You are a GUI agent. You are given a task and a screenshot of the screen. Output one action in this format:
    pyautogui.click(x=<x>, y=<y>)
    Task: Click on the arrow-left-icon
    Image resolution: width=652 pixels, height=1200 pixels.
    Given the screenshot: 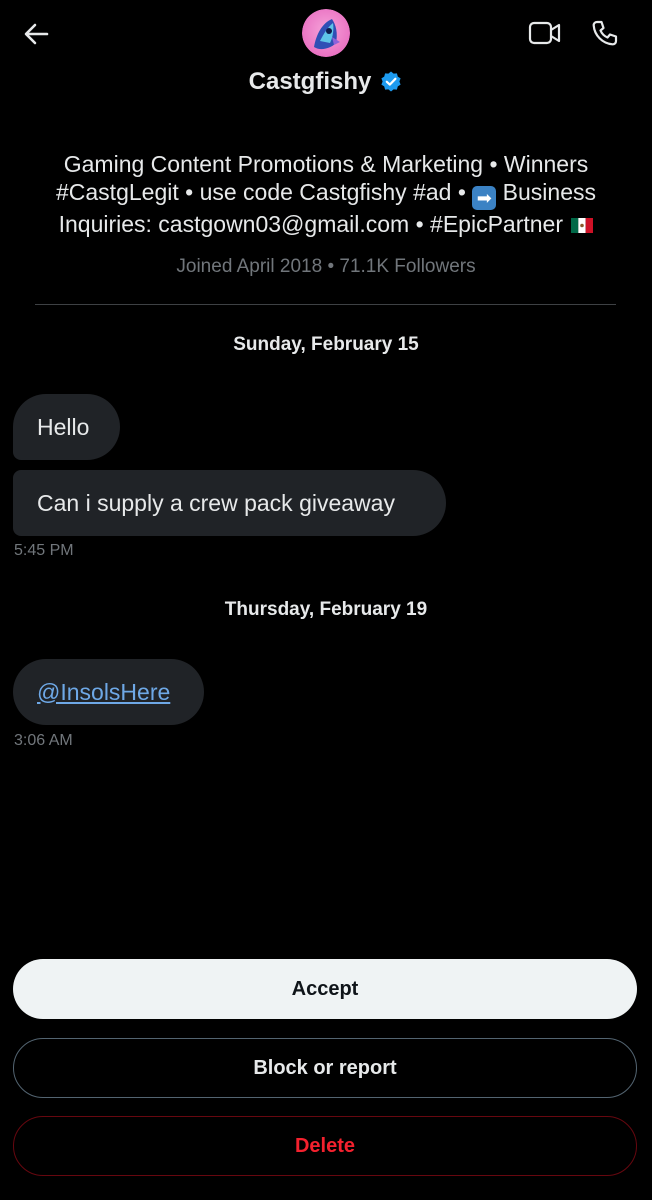 What is the action you would take?
    pyautogui.click(x=36, y=34)
    